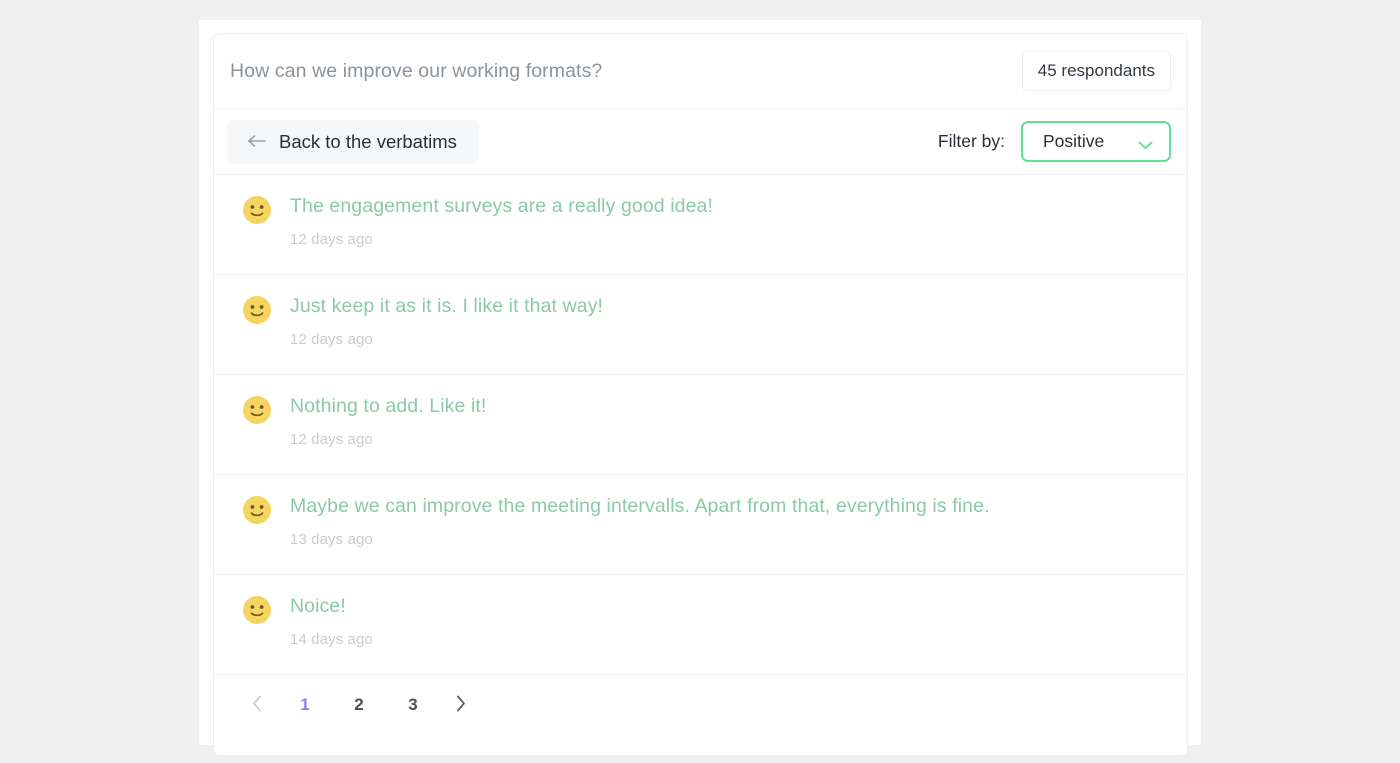 The image size is (1400, 763). What do you see at coordinates (388, 420) in the screenshot?
I see `verbatim-body: Nothing to add. Like it! 12 days ago` at bounding box center [388, 420].